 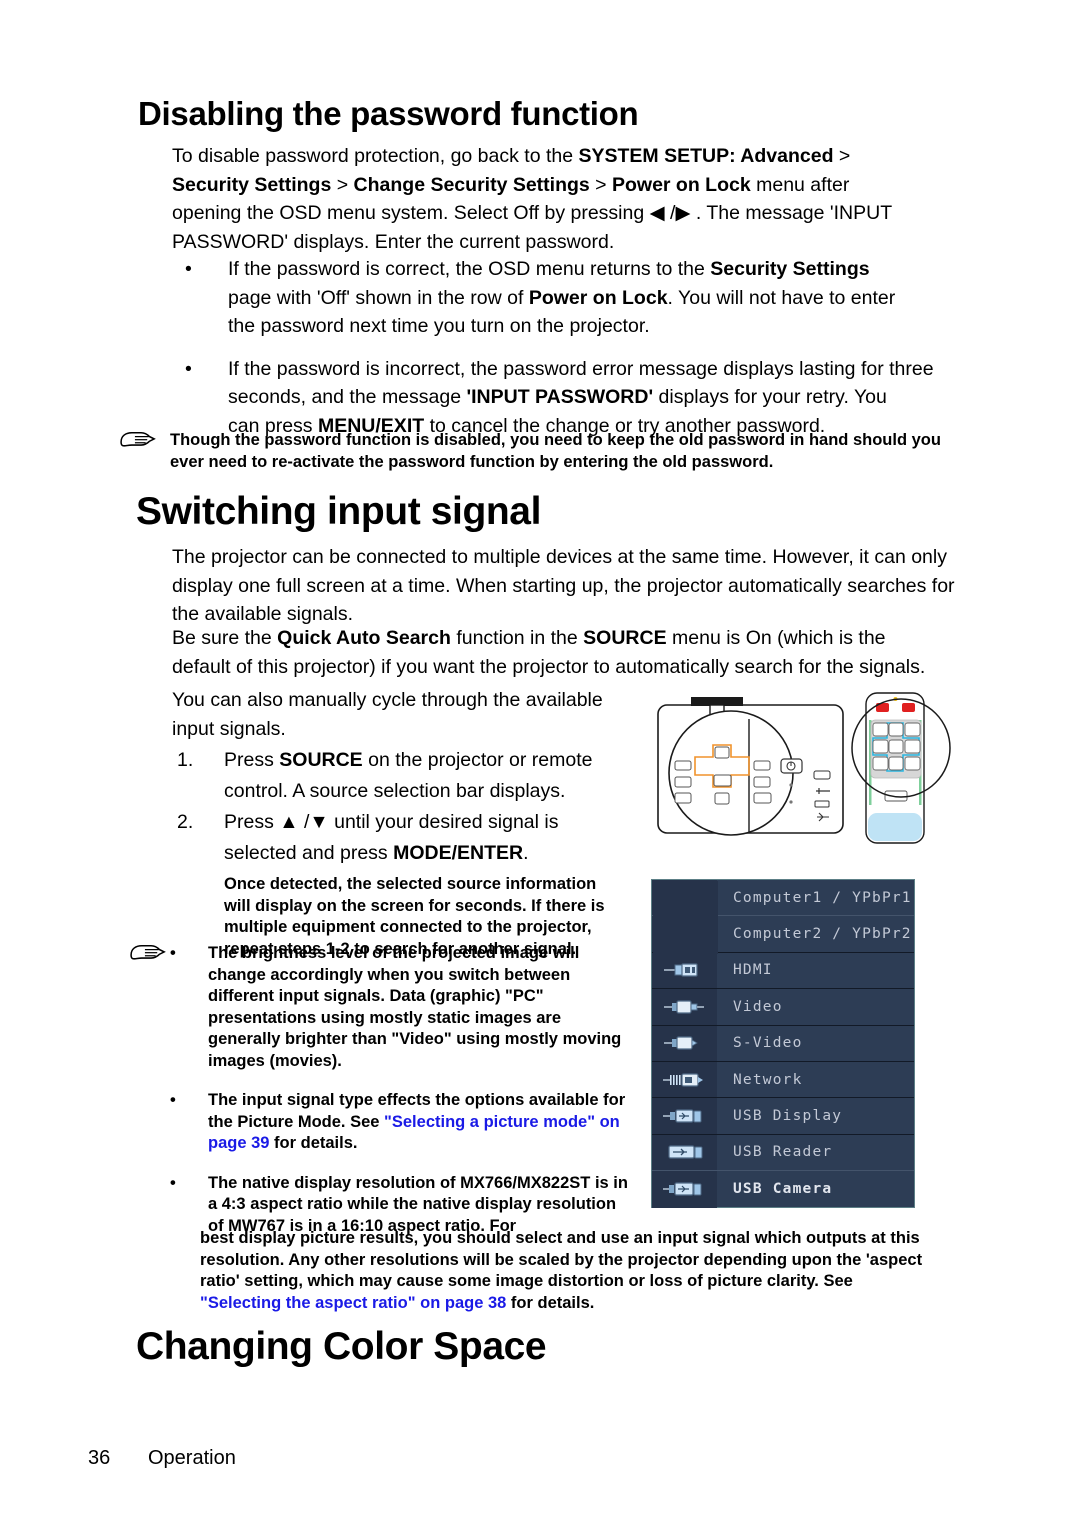 What do you see at coordinates (684, 970) in the screenshot?
I see `hdmi-connector-icon` at bounding box center [684, 970].